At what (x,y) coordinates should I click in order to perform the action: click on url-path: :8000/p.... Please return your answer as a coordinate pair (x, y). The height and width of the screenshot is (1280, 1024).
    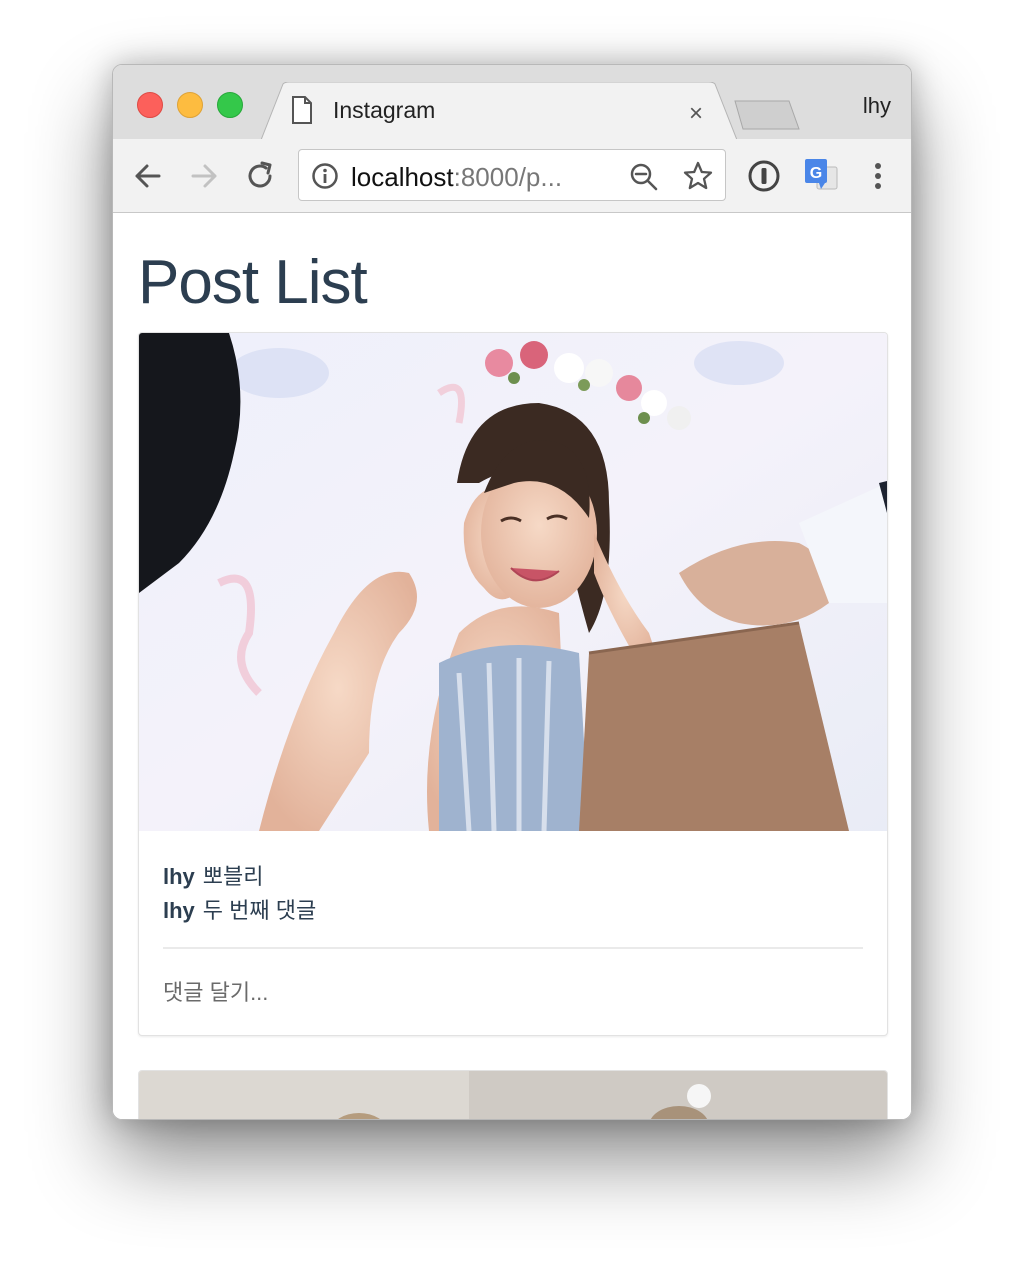
    Looking at the image, I should click on (508, 177).